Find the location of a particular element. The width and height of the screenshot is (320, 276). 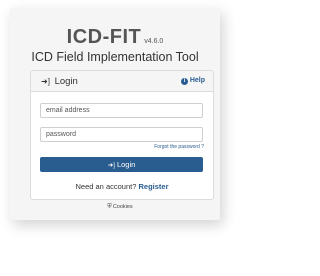

help-link: i Help is located at coordinates (192, 81).